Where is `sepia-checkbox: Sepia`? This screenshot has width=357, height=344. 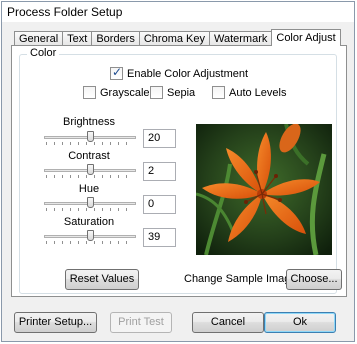
sepia-checkbox: Sepia is located at coordinates (172, 92).